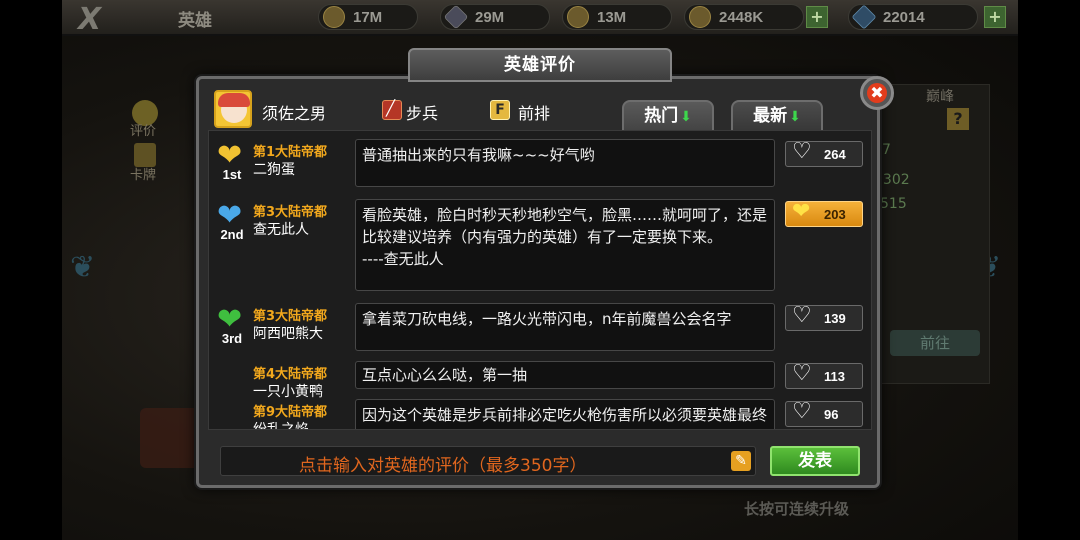 Image resolution: width=1080 pixels, height=540 pixels. I want to click on close-button: ✖, so click(877, 93).